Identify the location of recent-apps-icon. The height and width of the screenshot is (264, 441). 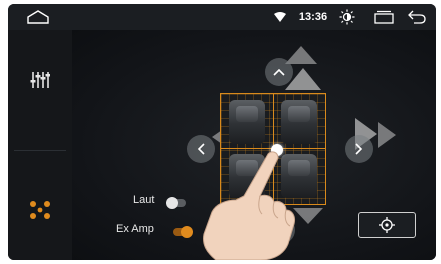
(384, 17).